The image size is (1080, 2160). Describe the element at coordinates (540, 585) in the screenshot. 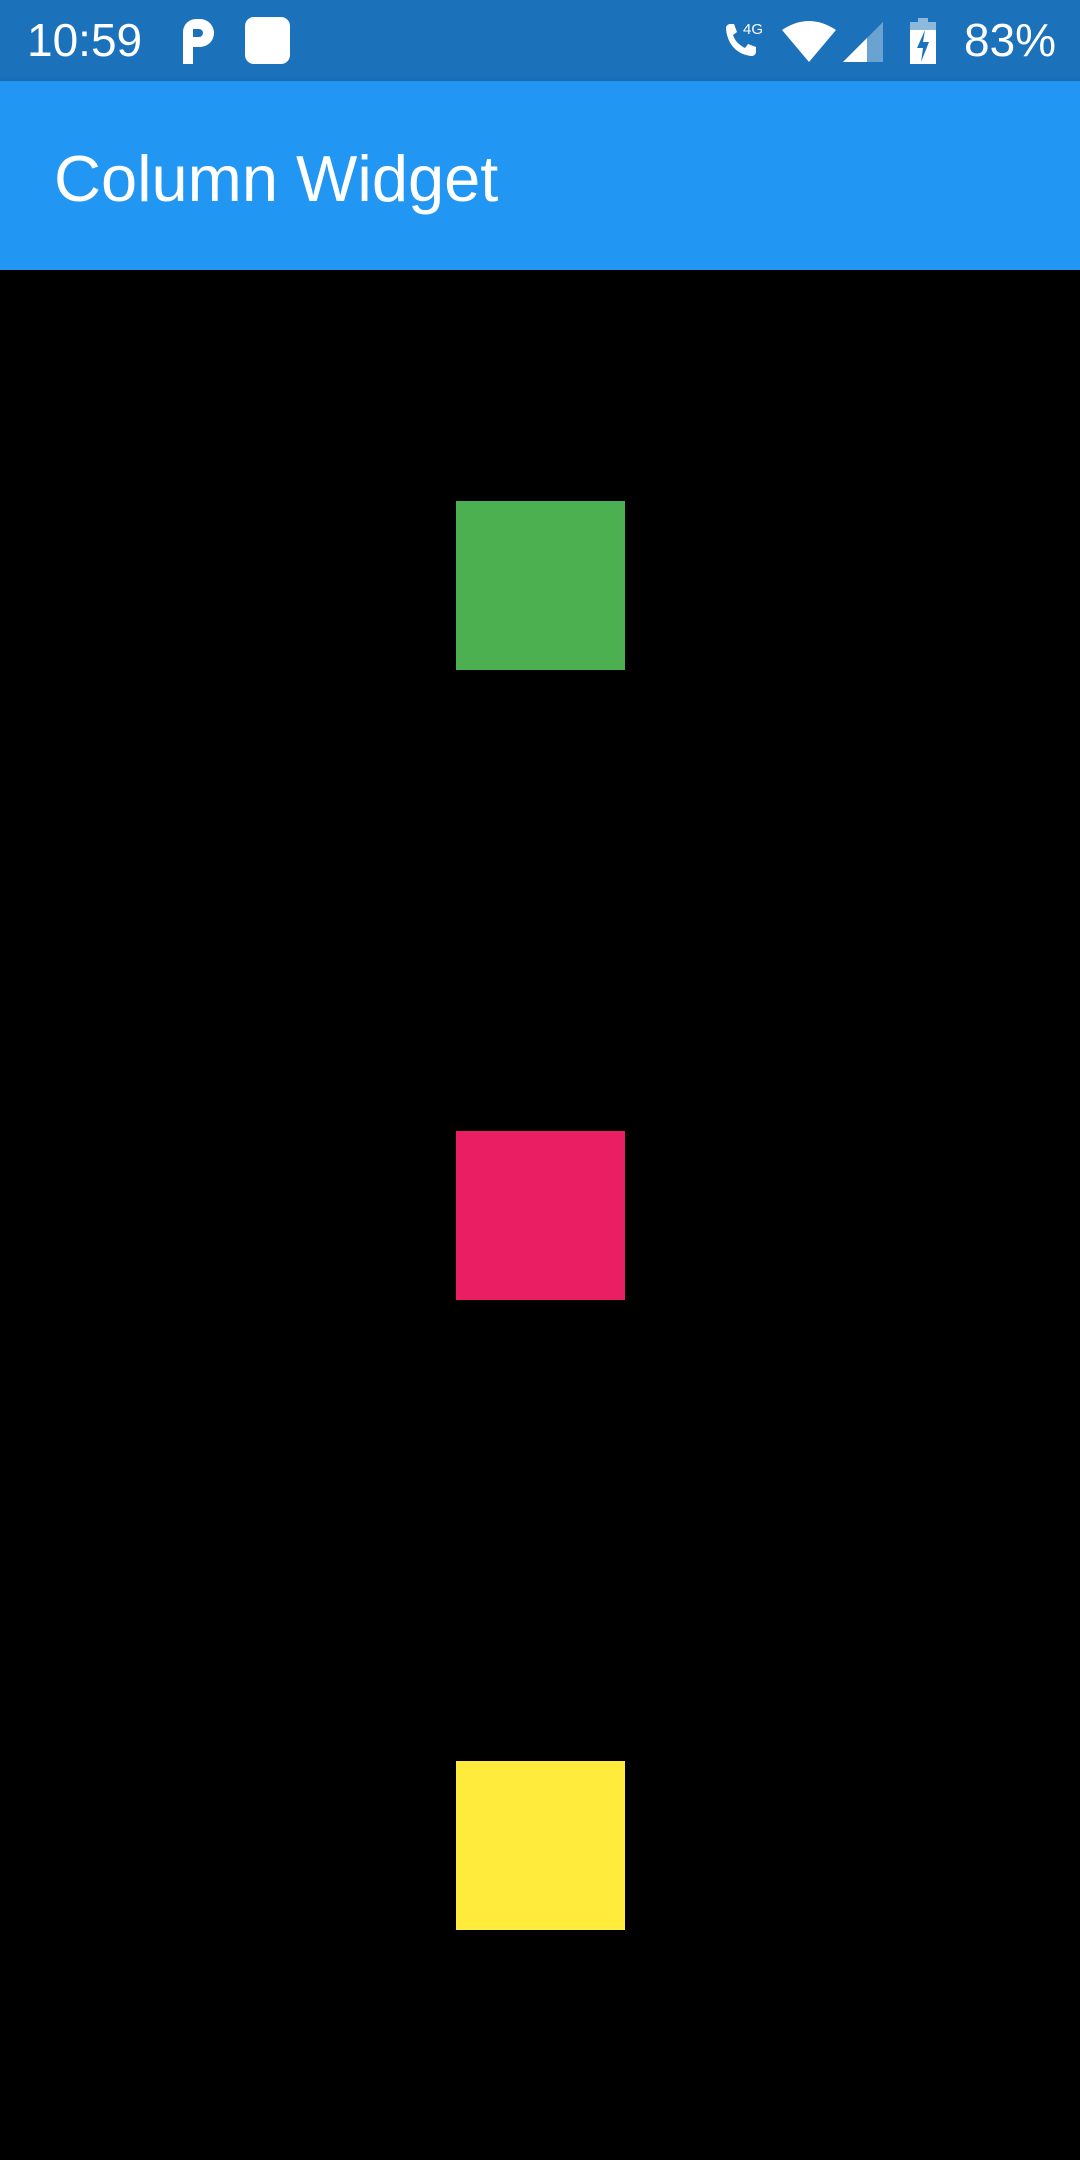

I see `green-box` at that location.